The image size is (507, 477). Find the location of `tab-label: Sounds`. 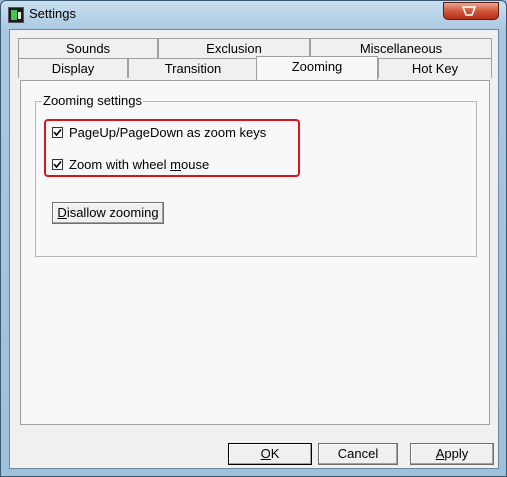

tab-label: Sounds is located at coordinates (88, 48).